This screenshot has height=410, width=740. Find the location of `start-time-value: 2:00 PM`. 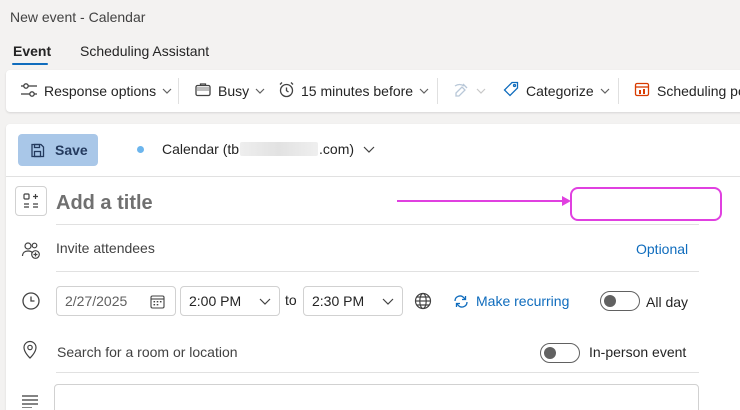

start-time-value: 2:00 PM is located at coordinates (215, 301).